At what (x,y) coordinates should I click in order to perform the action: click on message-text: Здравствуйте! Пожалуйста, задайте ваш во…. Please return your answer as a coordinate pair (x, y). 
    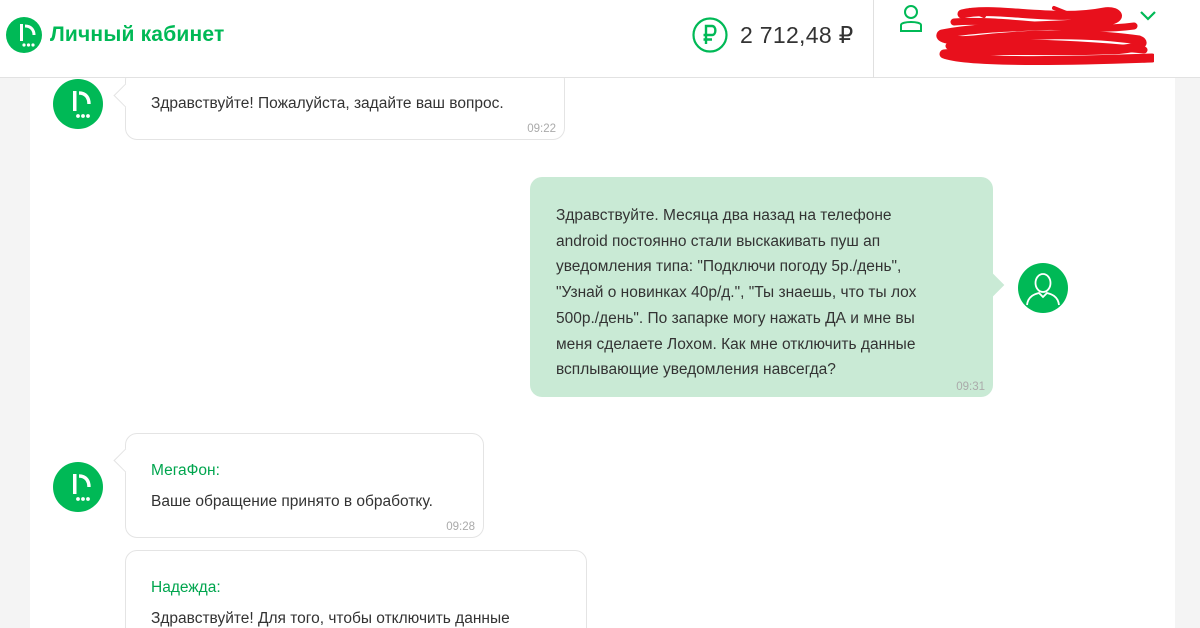
    Looking at the image, I should click on (327, 103).